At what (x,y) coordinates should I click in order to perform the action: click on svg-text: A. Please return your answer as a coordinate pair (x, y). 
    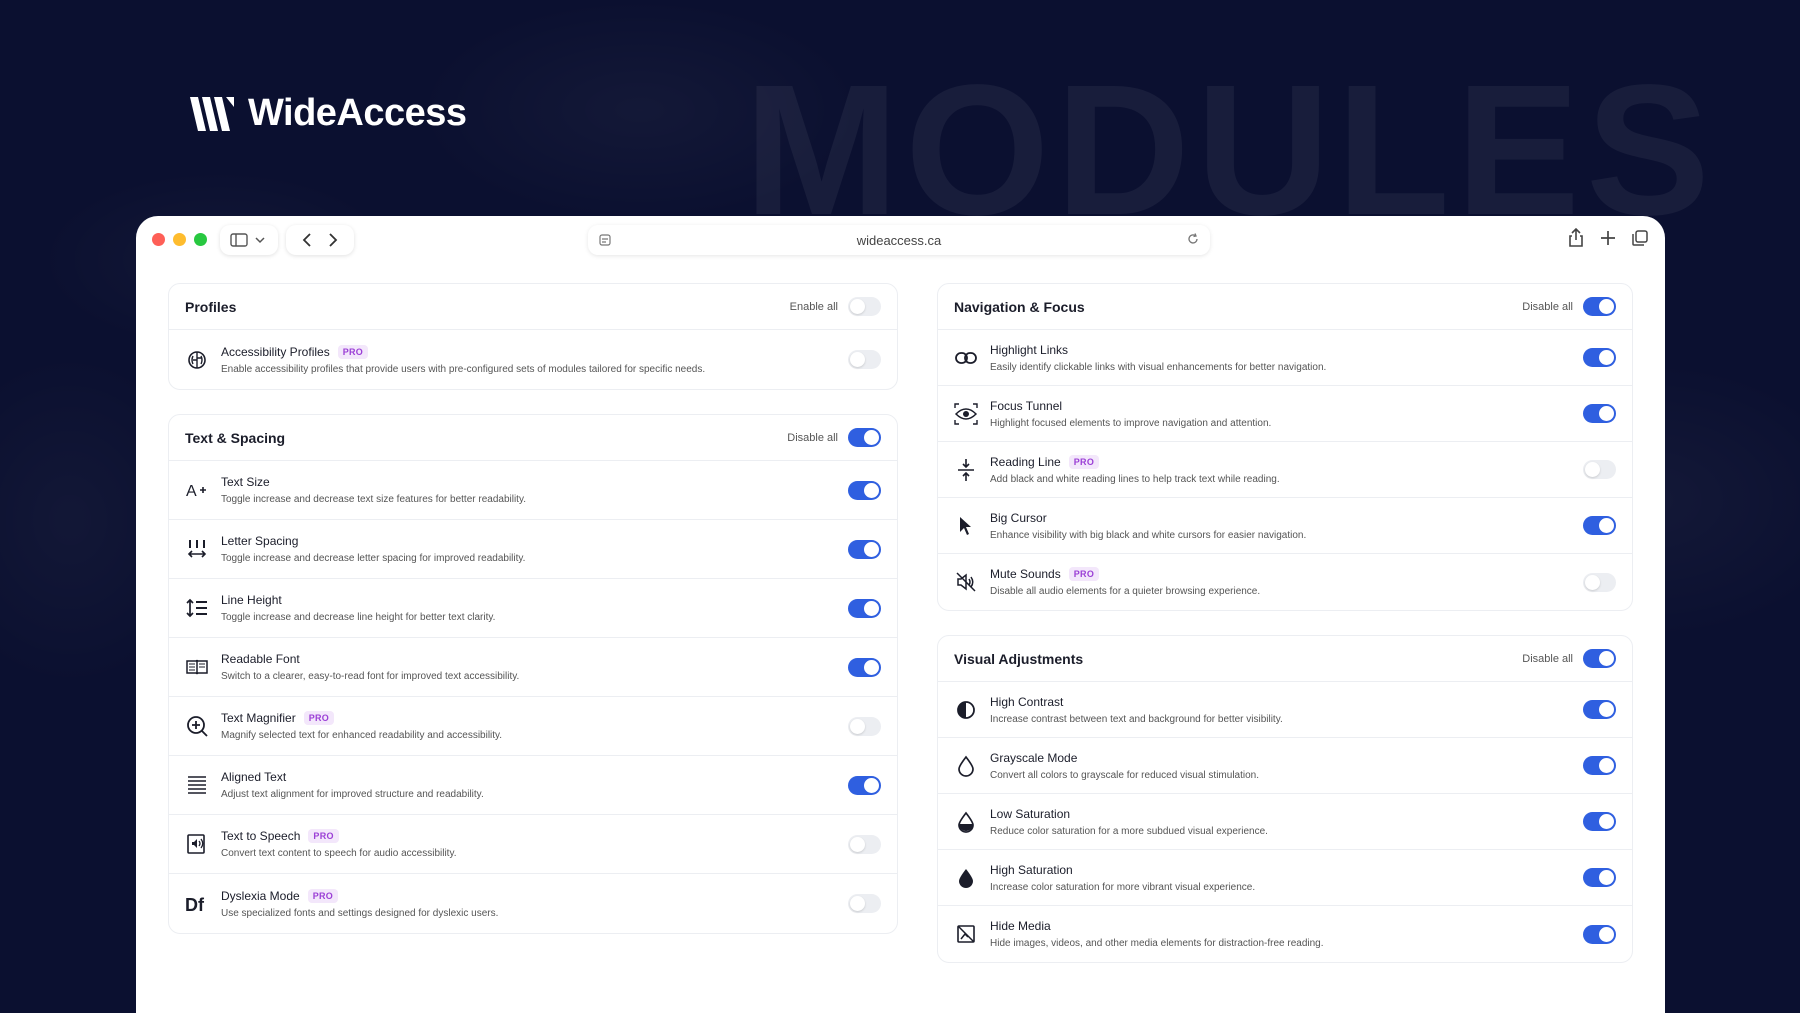
    Looking at the image, I should click on (191, 491).